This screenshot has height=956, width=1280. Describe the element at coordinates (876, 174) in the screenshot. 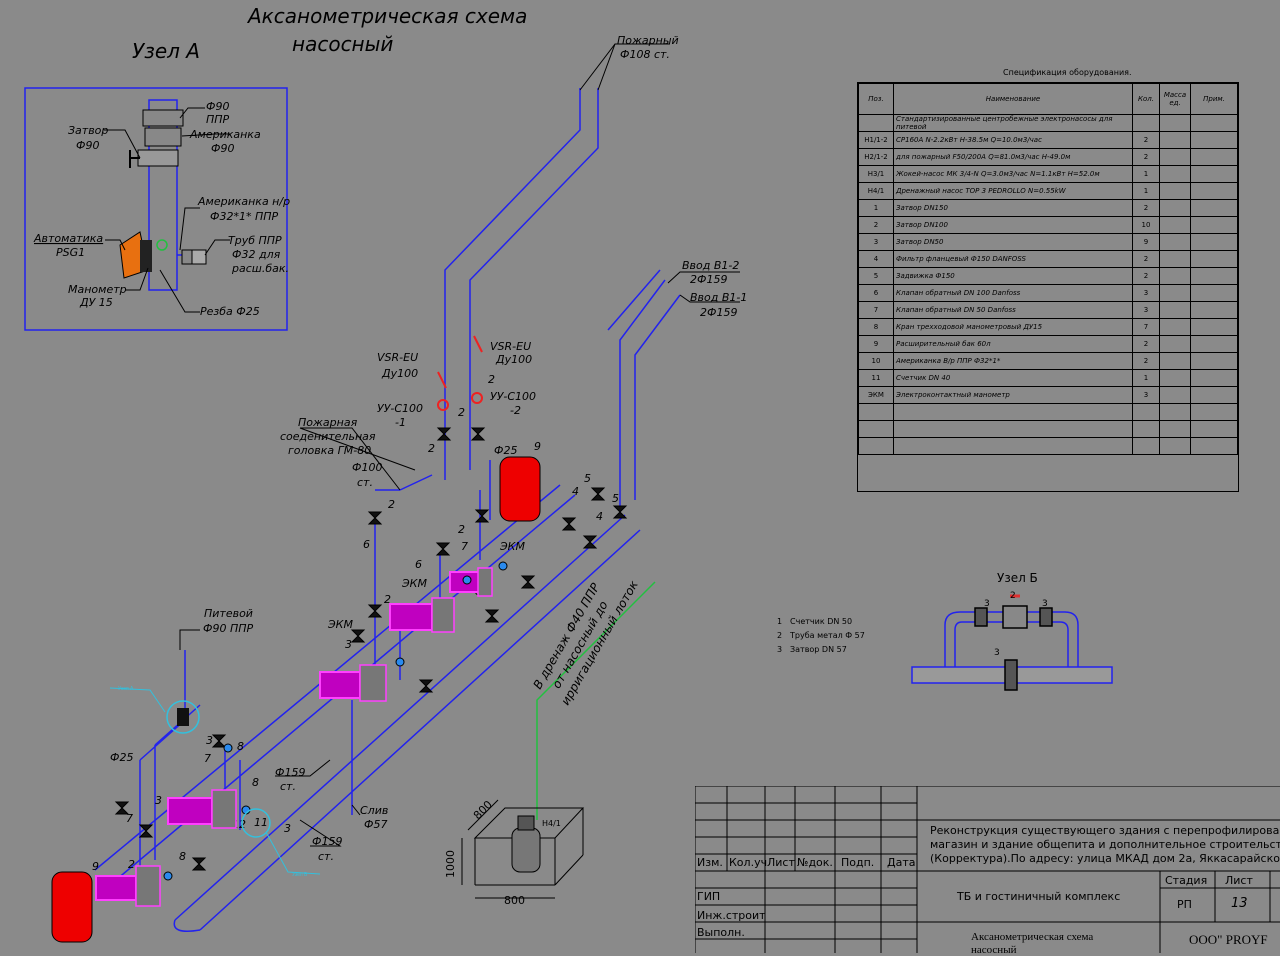

I see `spec-cell-pos: Н3/1` at that location.